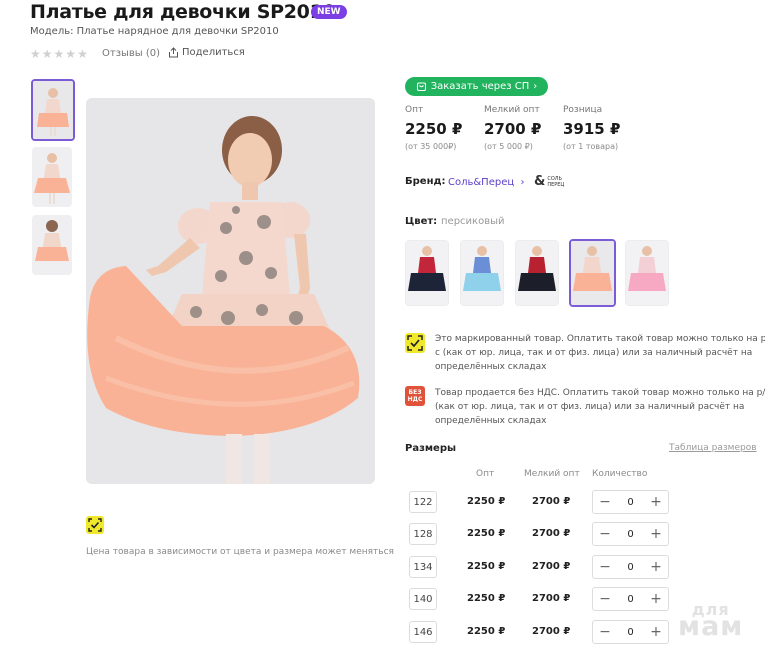  Describe the element at coordinates (480, 86) in the screenshot. I see `order-button-label: Заказать через СП` at that location.